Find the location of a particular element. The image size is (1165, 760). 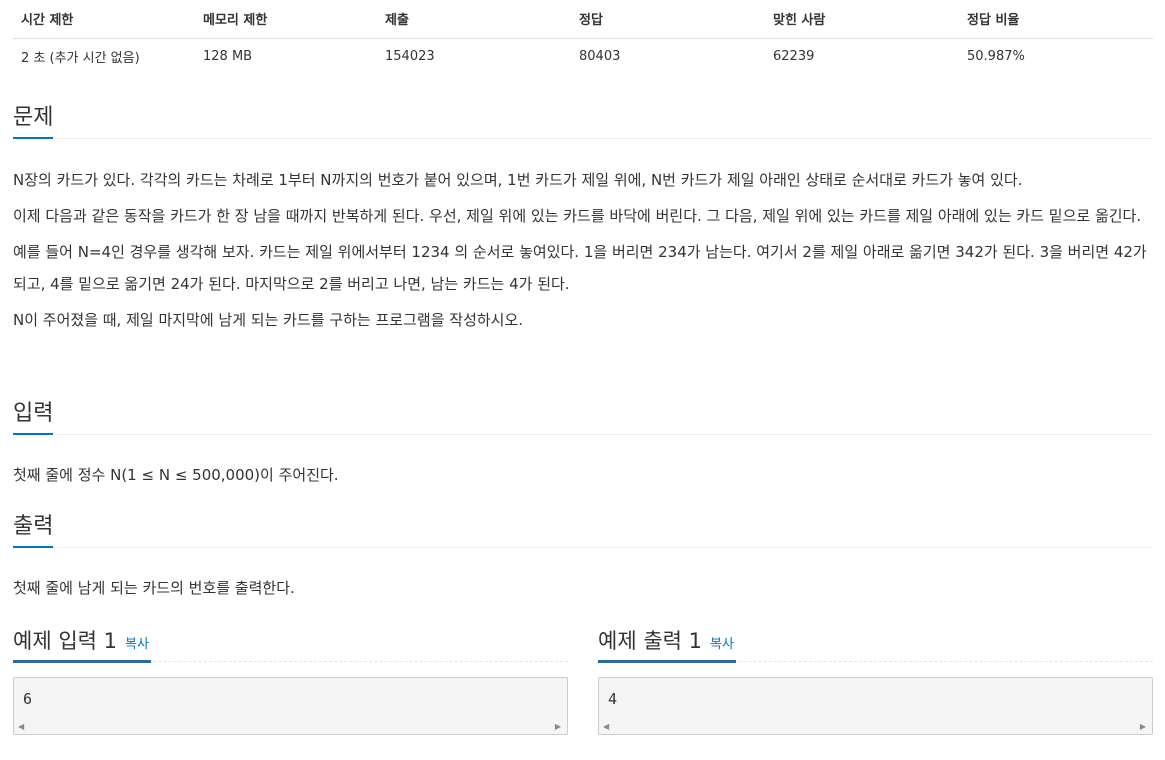

info-header-row: 시간 제한 메모리 제한 제출 정답 맞힌 사람 정답 비율 is located at coordinates (583, 19).